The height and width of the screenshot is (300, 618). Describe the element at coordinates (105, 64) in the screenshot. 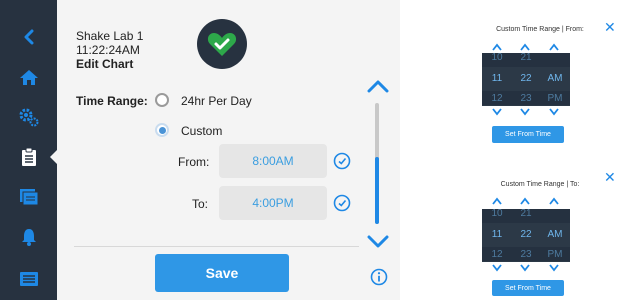

I see `page-title: Edit Chart` at that location.